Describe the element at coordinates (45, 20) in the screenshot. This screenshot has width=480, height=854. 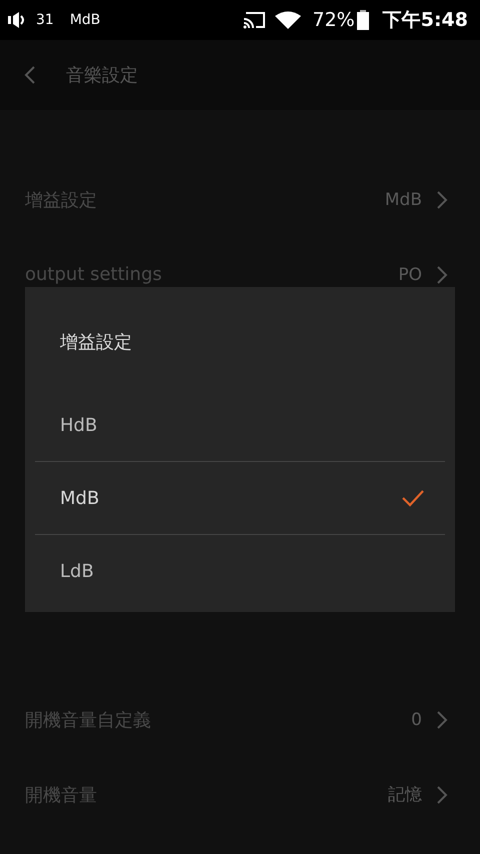
I see `volume-level: 31` at that location.